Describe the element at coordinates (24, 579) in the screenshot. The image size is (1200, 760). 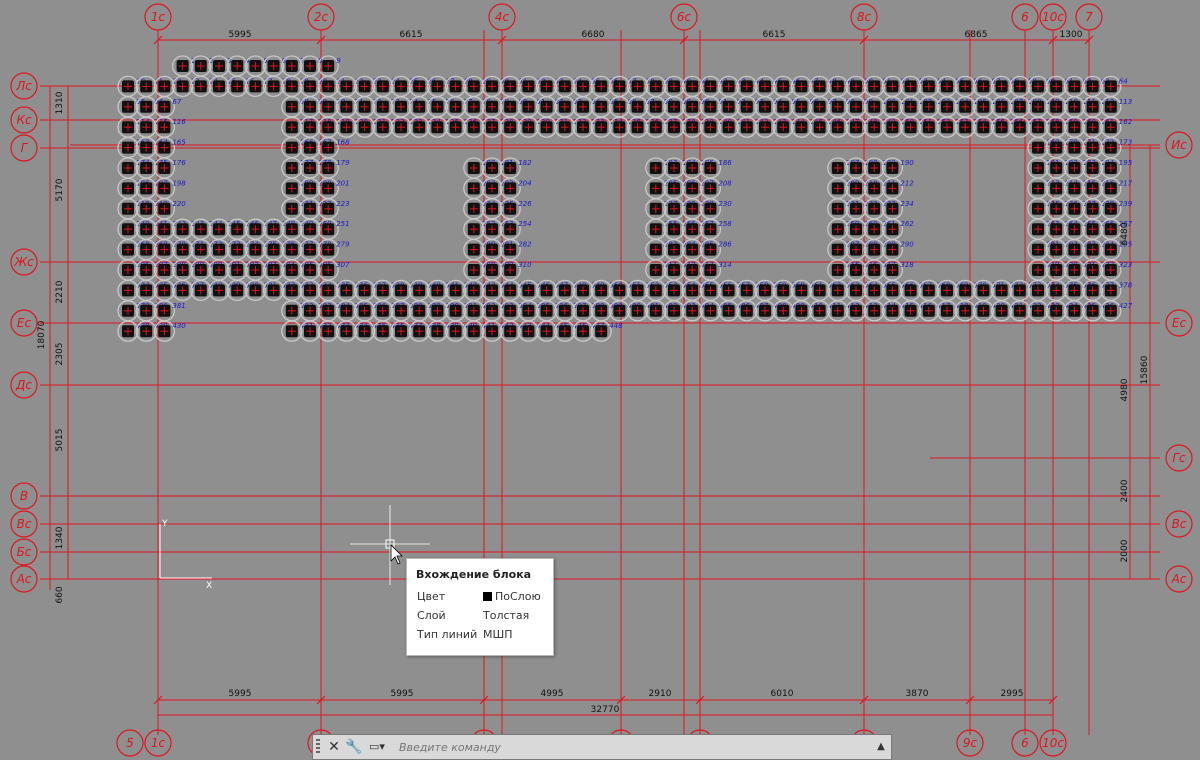
I see `svg-text: Ас` at that location.